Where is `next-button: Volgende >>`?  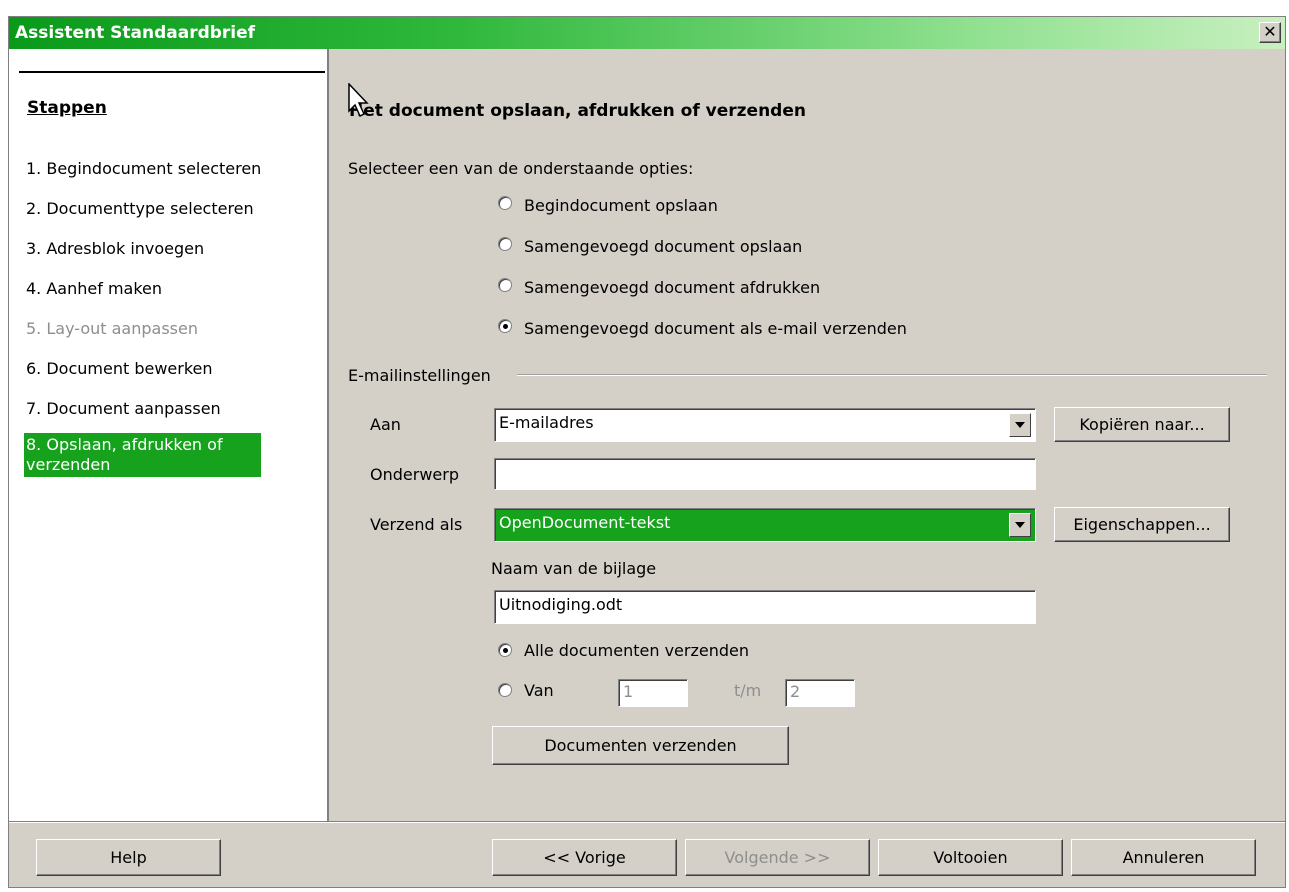
next-button: Volgende >> is located at coordinates (777, 857).